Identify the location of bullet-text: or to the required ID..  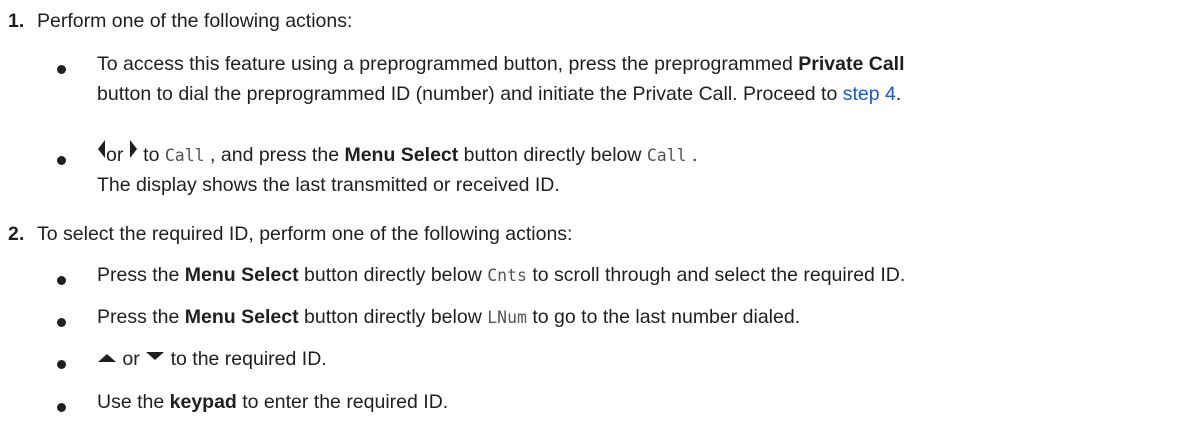
(212, 359).